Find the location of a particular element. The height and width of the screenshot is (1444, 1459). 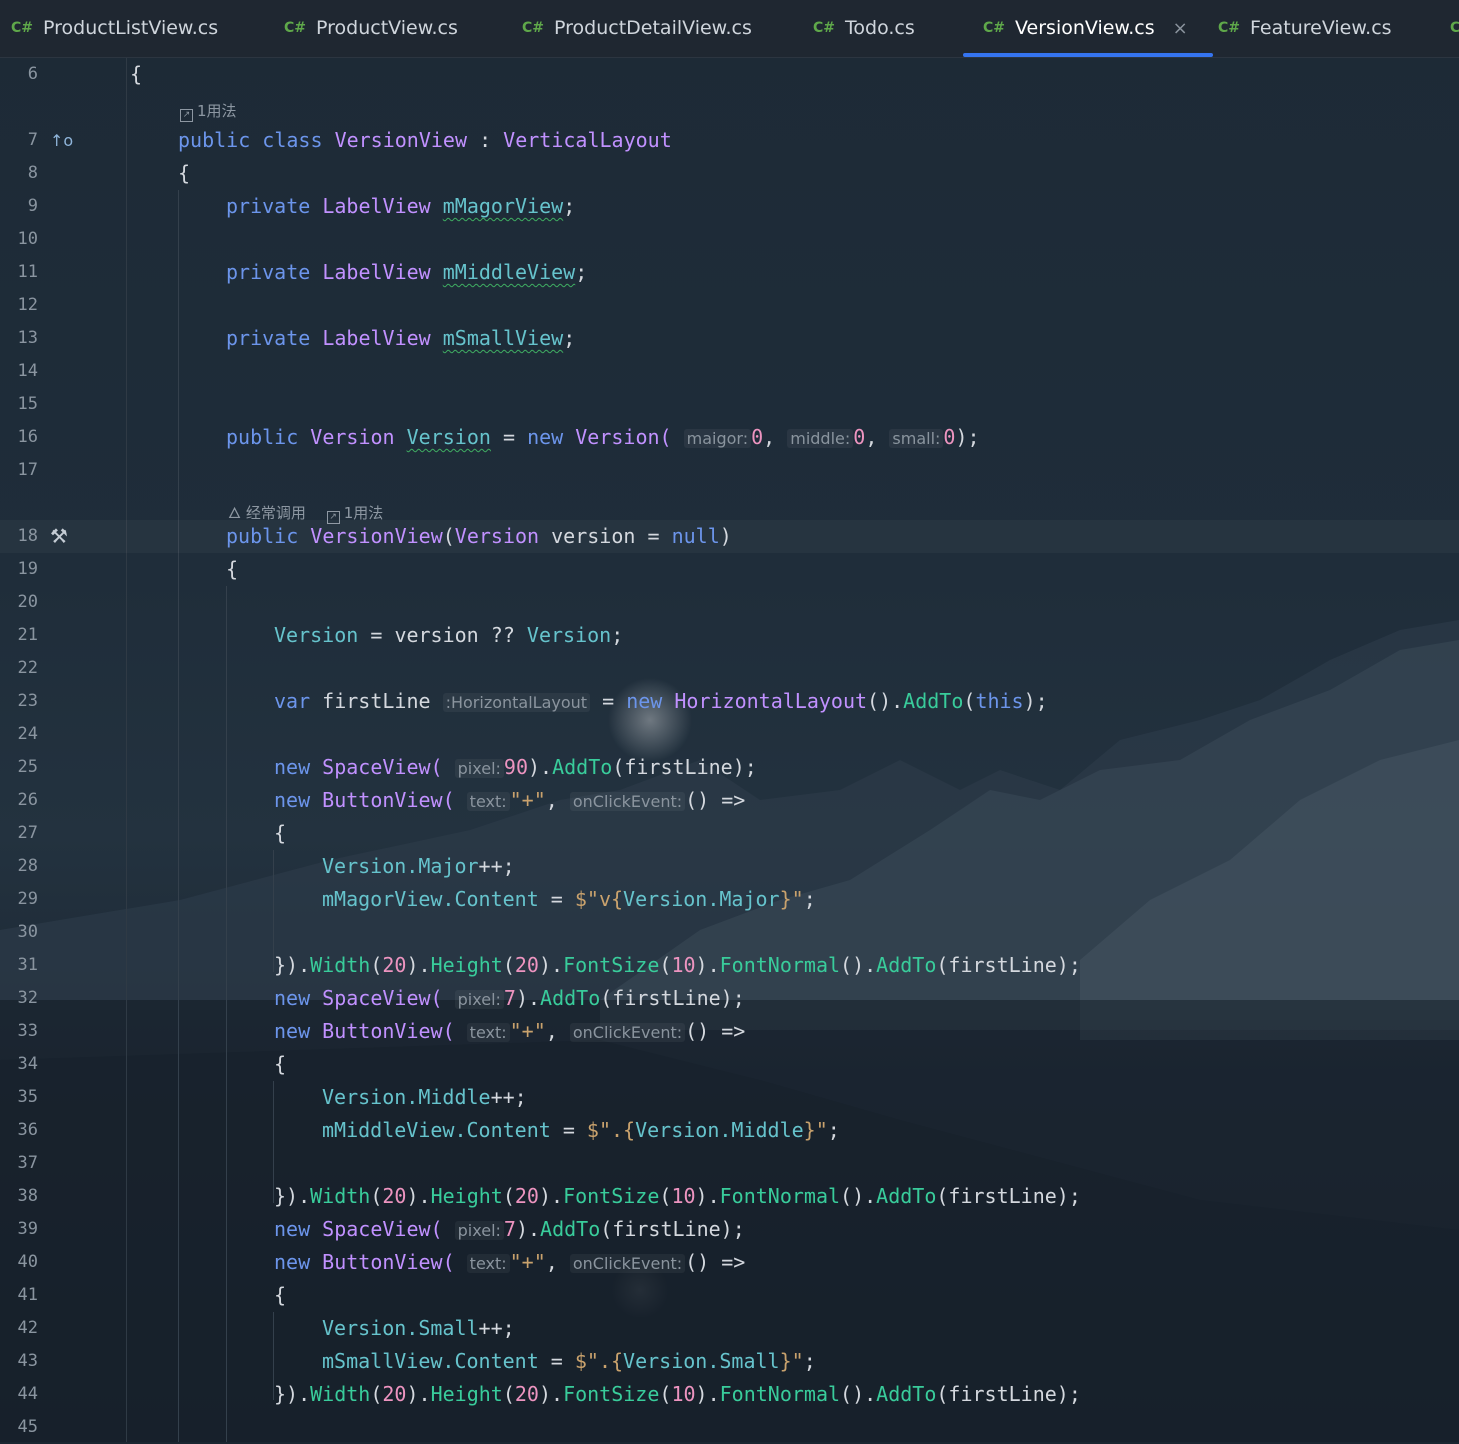

code-token: "+" is located at coordinates (527, 800).